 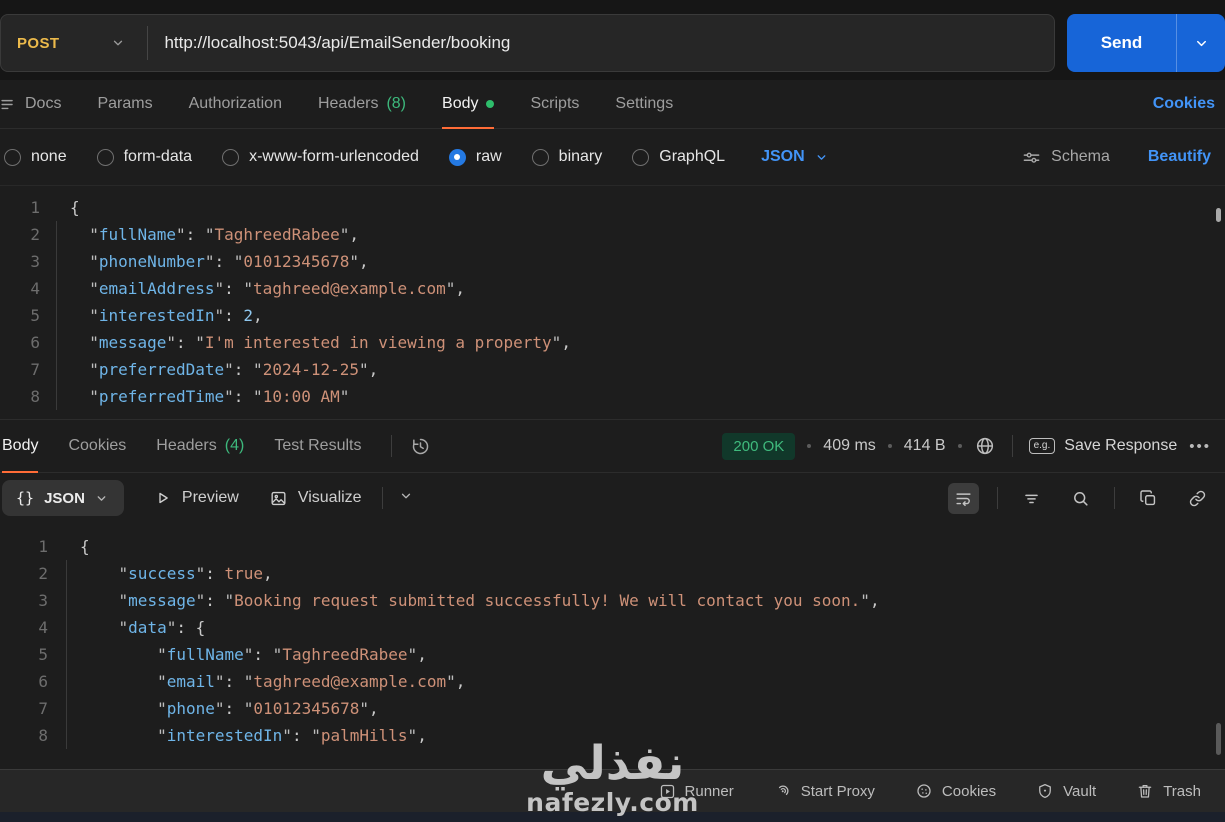 What do you see at coordinates (20, 446) in the screenshot?
I see `response-tab-body: Body` at bounding box center [20, 446].